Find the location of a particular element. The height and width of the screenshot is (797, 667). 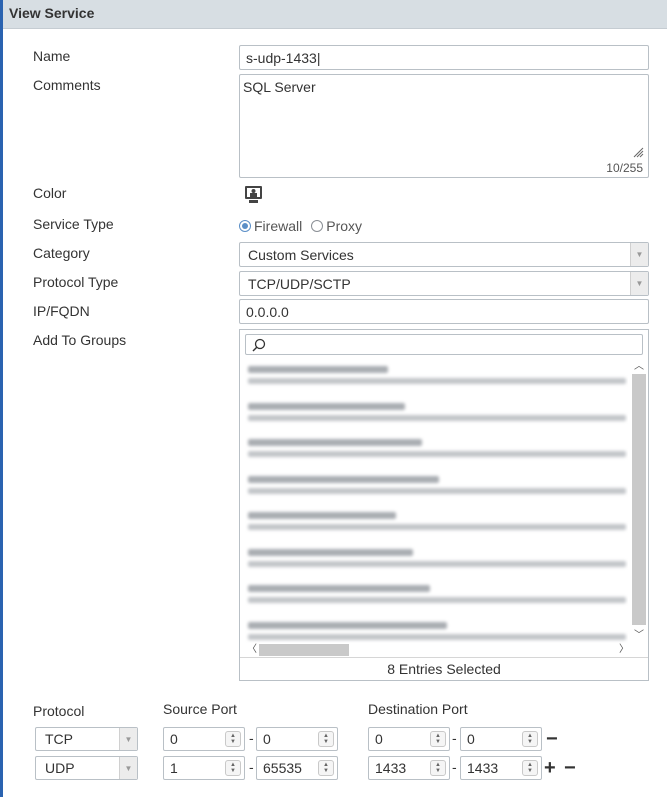

source-port-header: Source Port is located at coordinates (200, 709).